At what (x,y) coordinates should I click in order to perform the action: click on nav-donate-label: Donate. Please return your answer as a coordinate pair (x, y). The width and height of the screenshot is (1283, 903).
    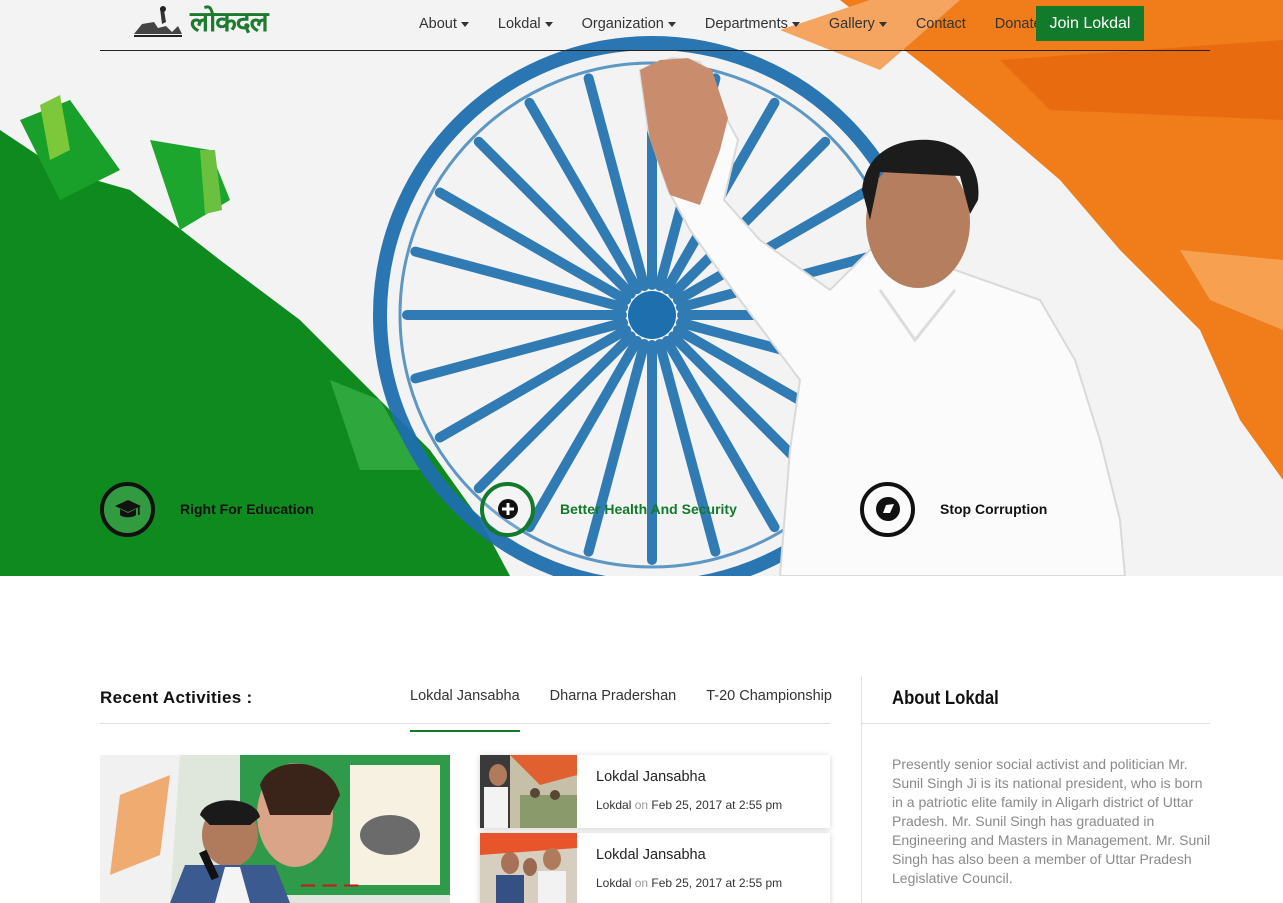
    Looking at the image, I should click on (1018, 24).